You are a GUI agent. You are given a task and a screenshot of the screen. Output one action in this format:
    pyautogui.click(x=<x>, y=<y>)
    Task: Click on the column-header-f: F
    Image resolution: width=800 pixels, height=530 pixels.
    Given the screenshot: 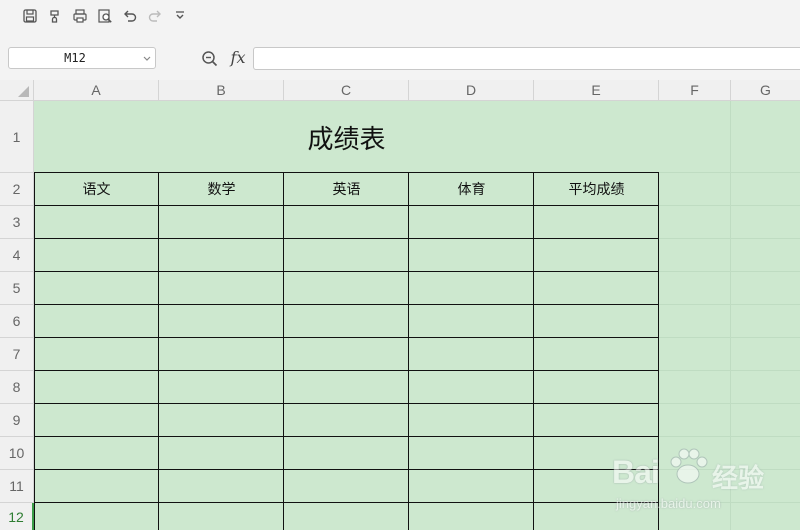 What is the action you would take?
    pyautogui.click(x=695, y=90)
    